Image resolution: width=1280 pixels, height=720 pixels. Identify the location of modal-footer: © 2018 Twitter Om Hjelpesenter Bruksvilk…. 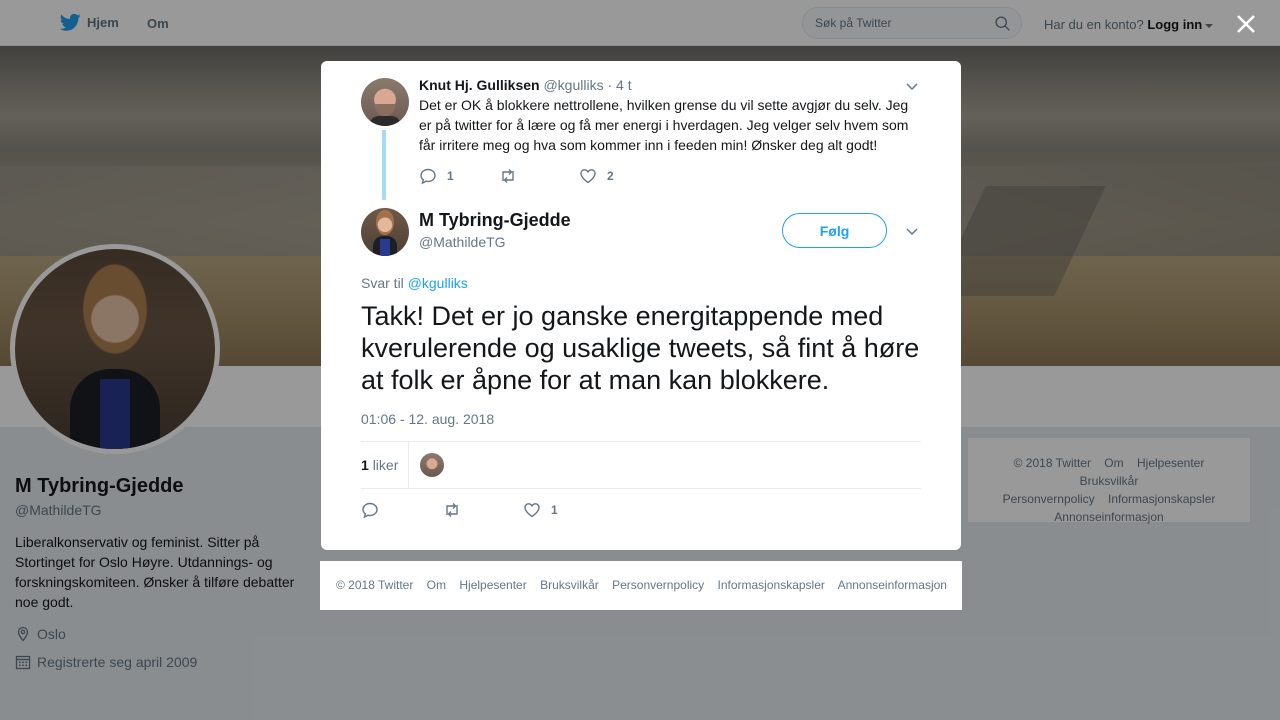
(641, 585).